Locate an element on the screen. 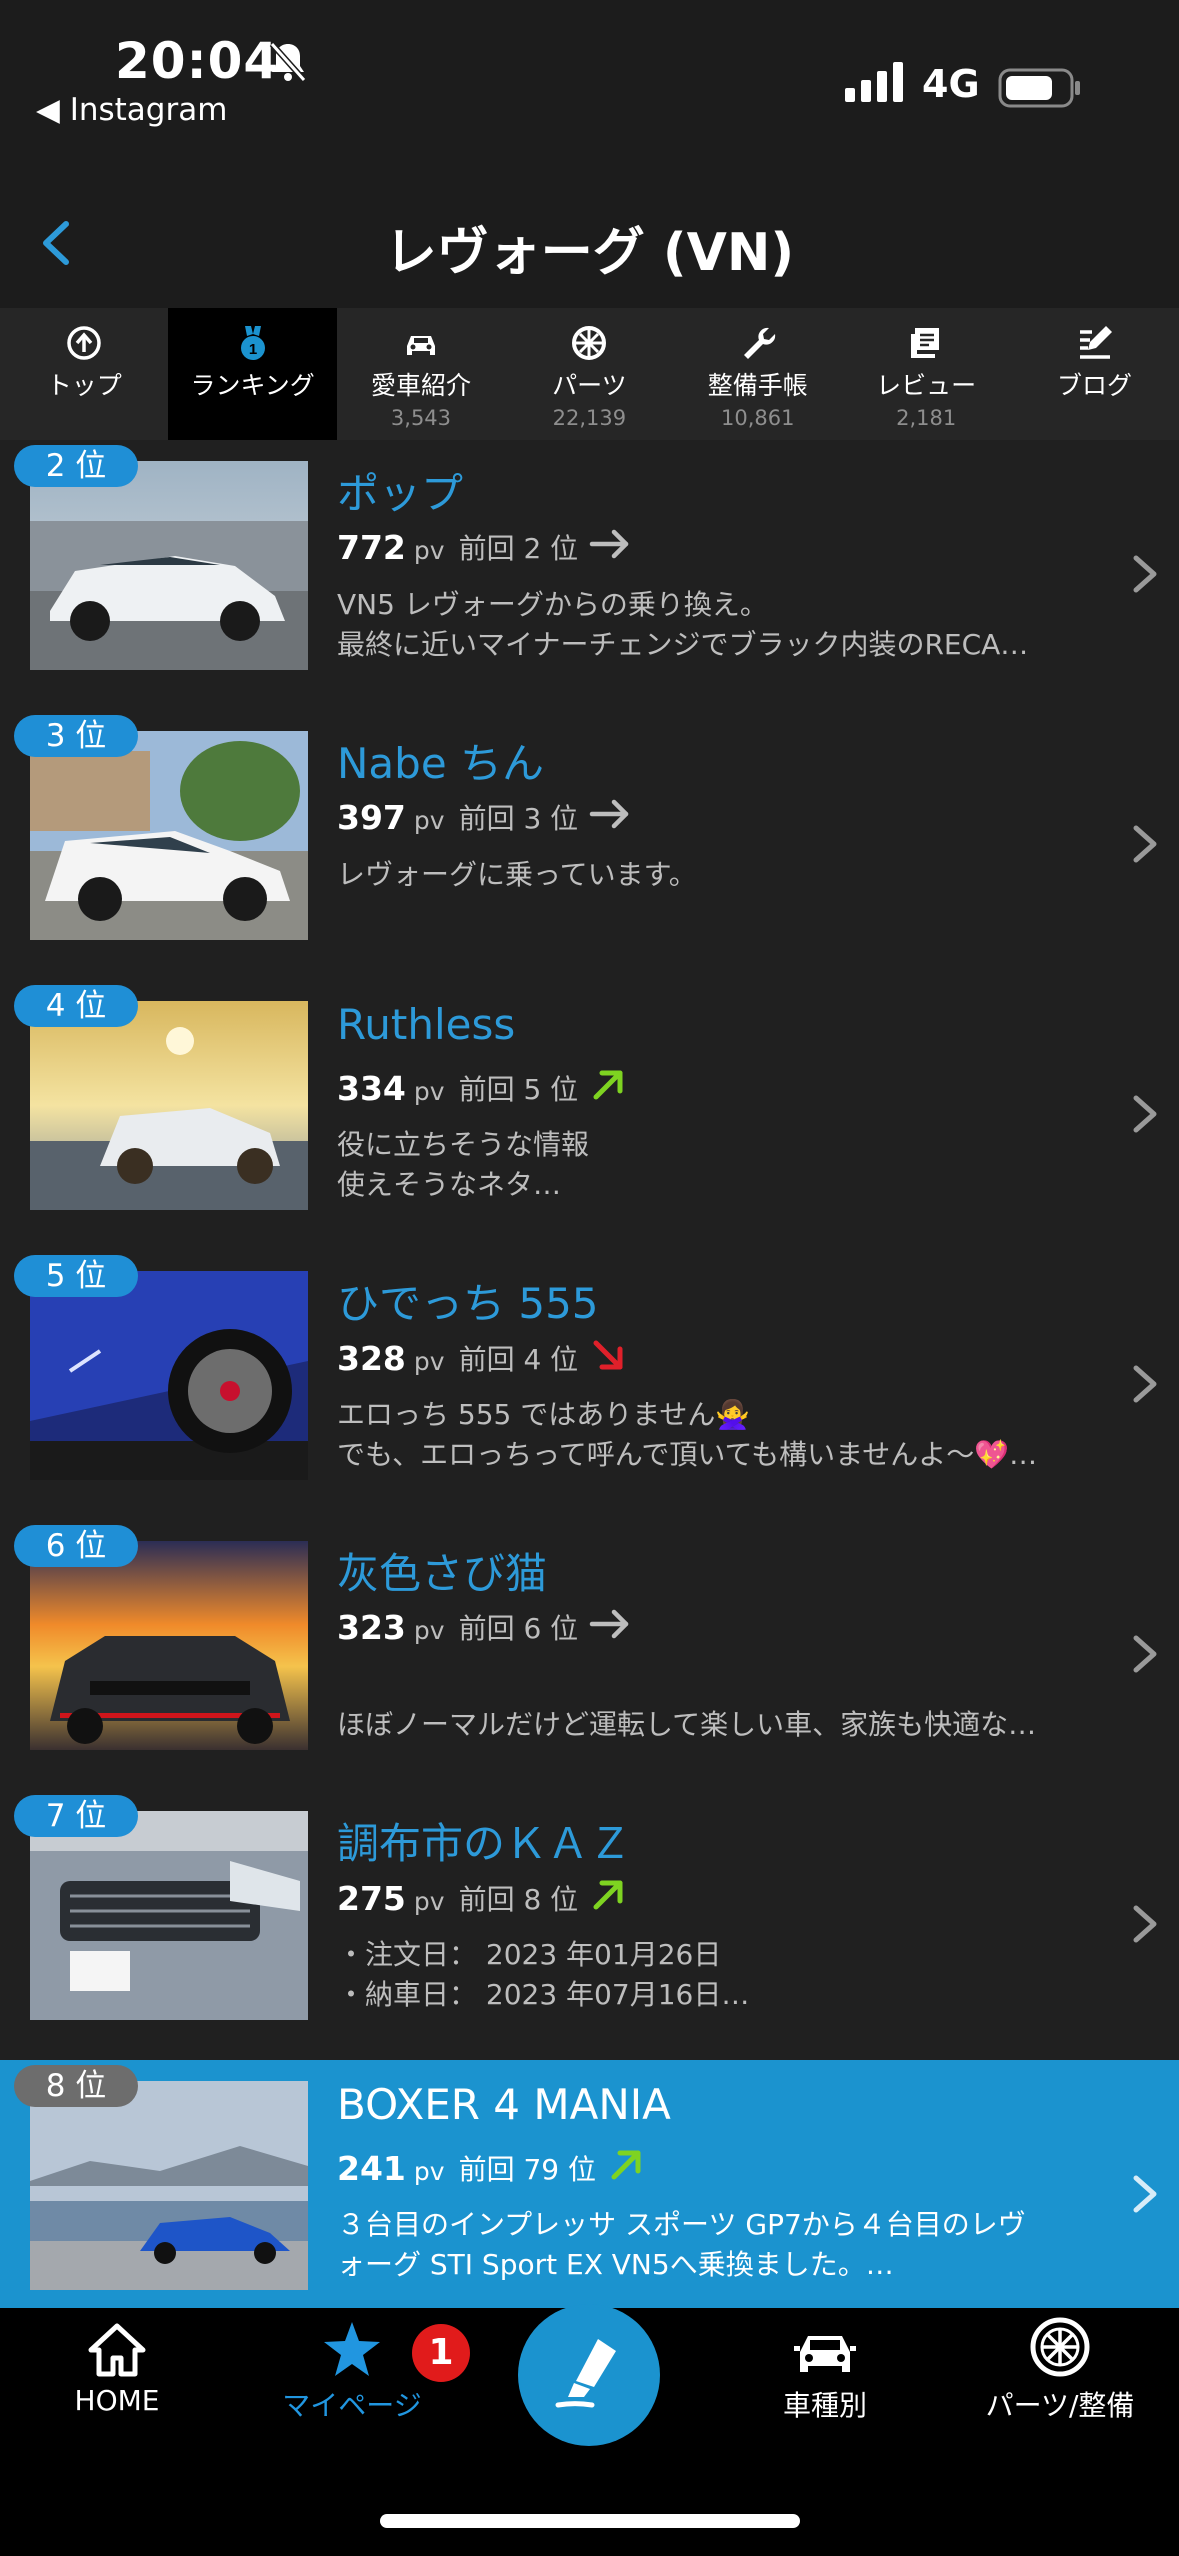  wrench-icon is located at coordinates (758, 343).